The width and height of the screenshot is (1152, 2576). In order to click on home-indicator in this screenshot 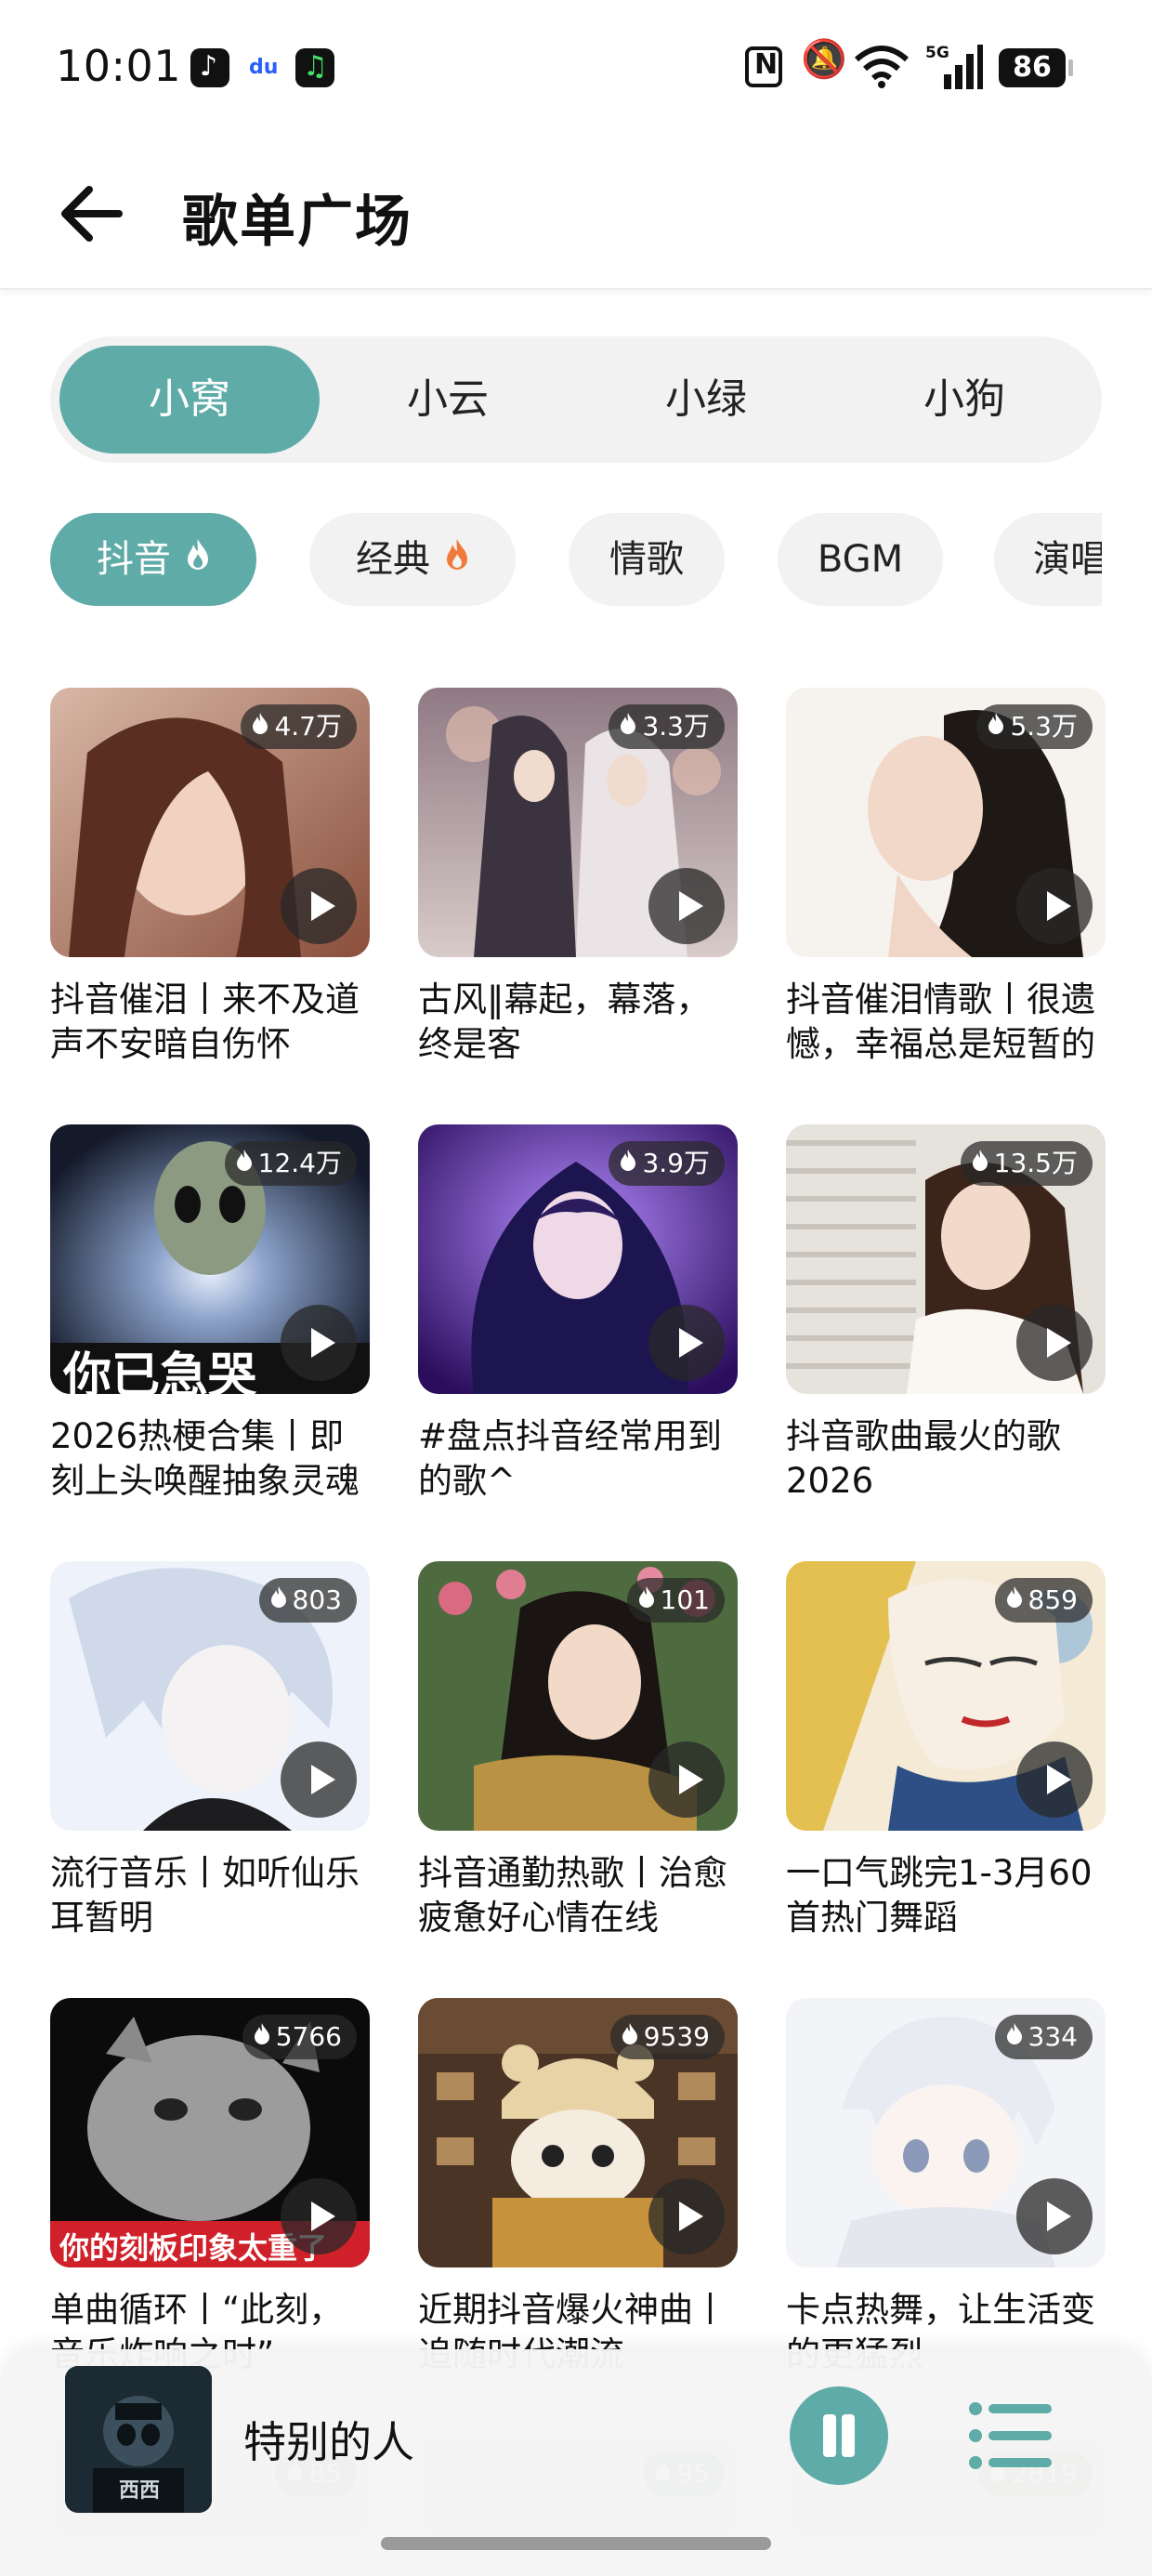, I will do `click(576, 2543)`.